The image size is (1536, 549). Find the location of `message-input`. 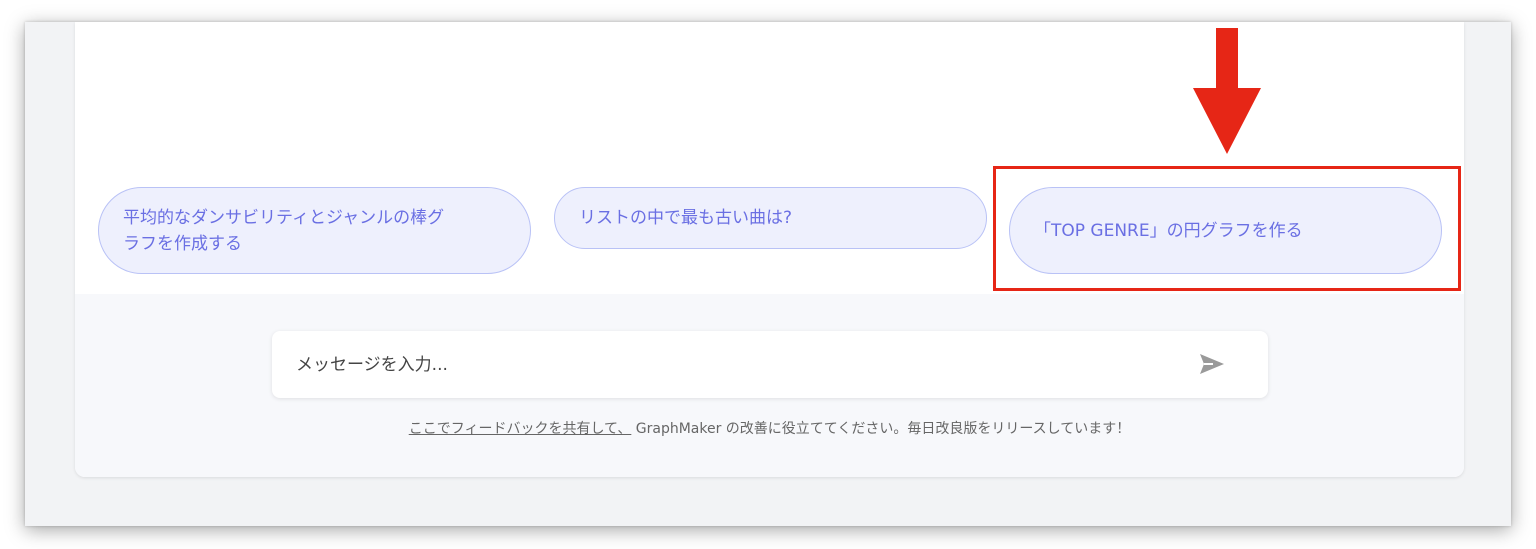

message-input is located at coordinates (722, 364).